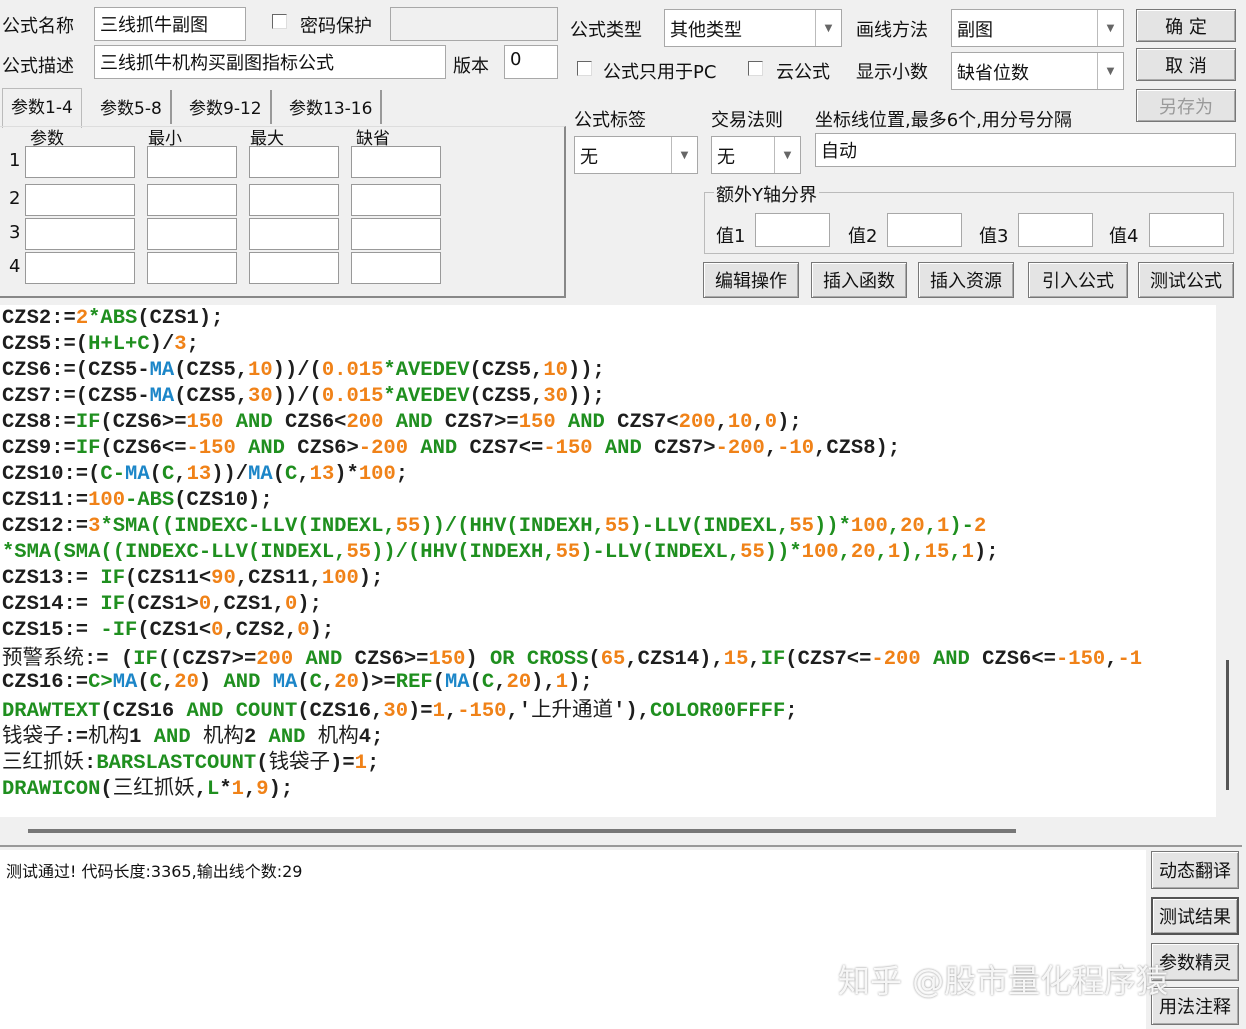 The image size is (1246, 1029). What do you see at coordinates (170, 24) in the screenshot?
I see `name-input: 三线抓牛副图` at bounding box center [170, 24].